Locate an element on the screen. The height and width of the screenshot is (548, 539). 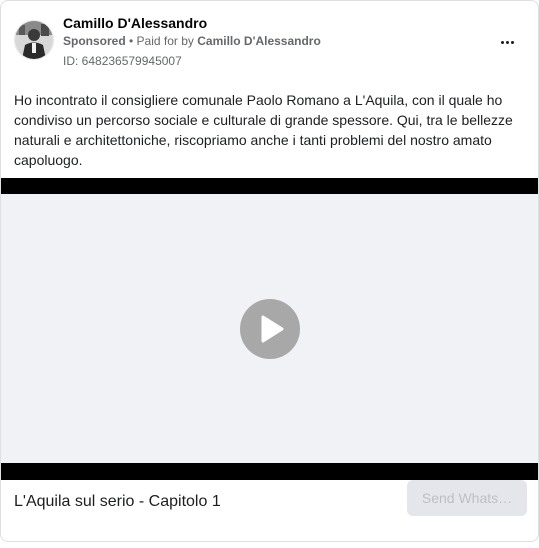
play-icon is located at coordinates (272, 329).